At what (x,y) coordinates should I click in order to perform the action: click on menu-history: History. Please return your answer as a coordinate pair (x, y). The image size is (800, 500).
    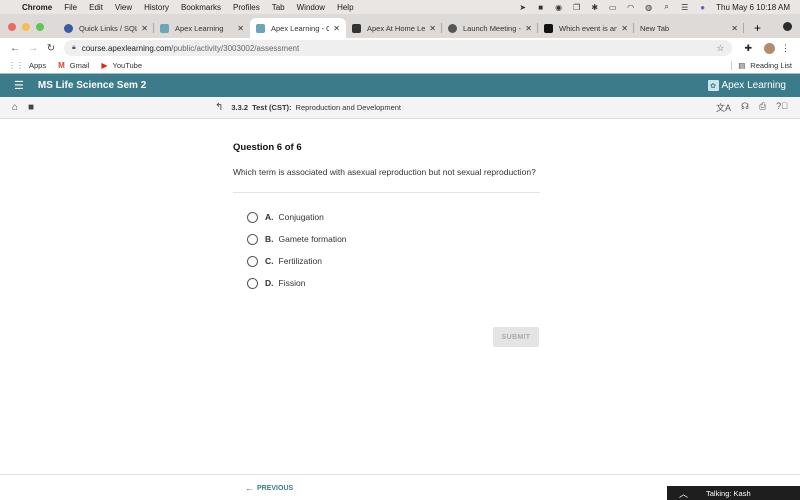
    Looking at the image, I should click on (156, 7).